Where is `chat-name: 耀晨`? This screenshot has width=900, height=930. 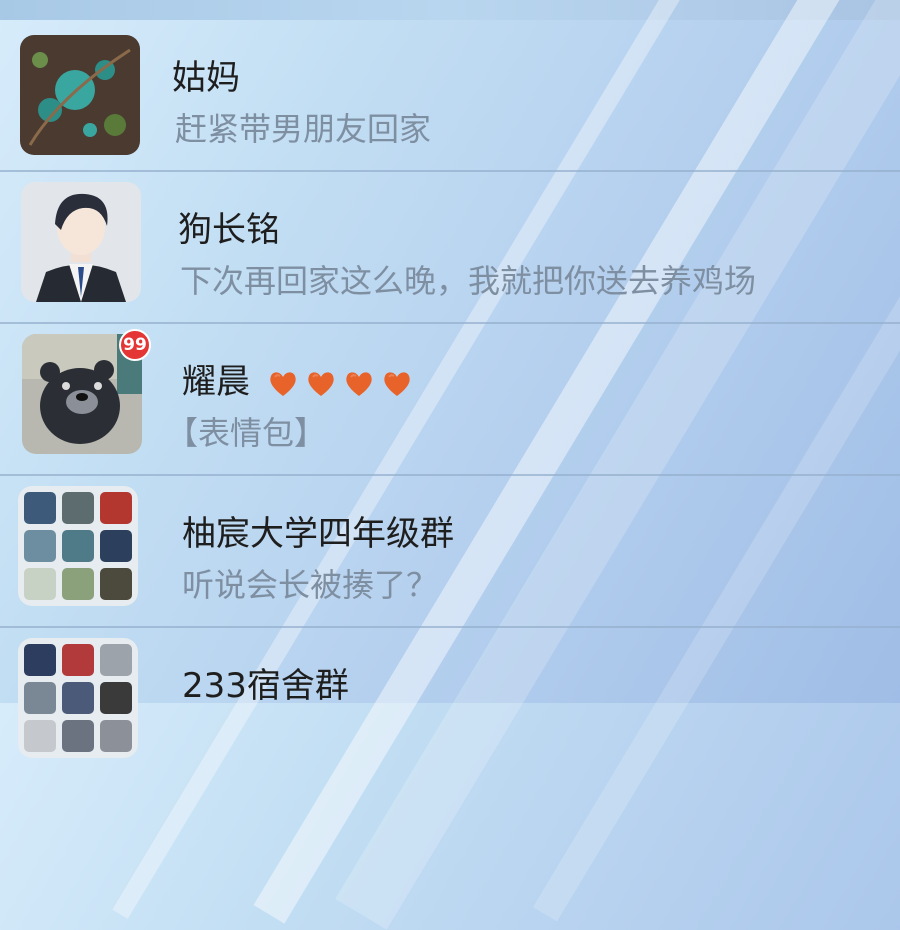
chat-name: 耀晨 is located at coordinates (297, 378).